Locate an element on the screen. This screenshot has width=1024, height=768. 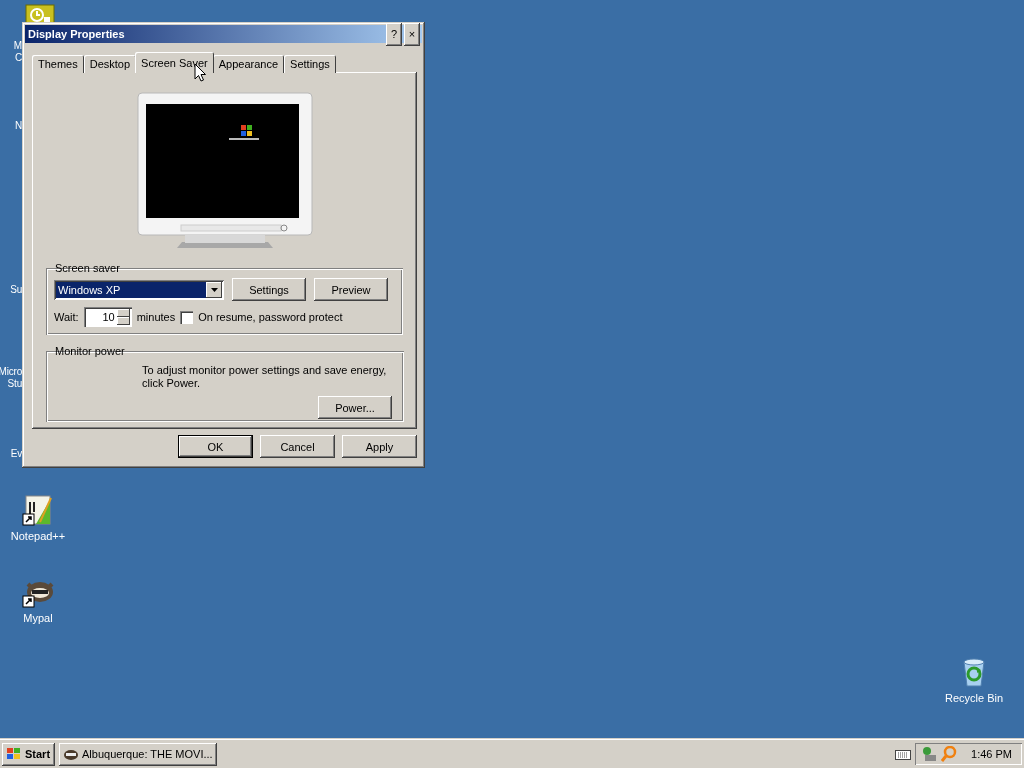
tab: Appearance is located at coordinates (248, 64).